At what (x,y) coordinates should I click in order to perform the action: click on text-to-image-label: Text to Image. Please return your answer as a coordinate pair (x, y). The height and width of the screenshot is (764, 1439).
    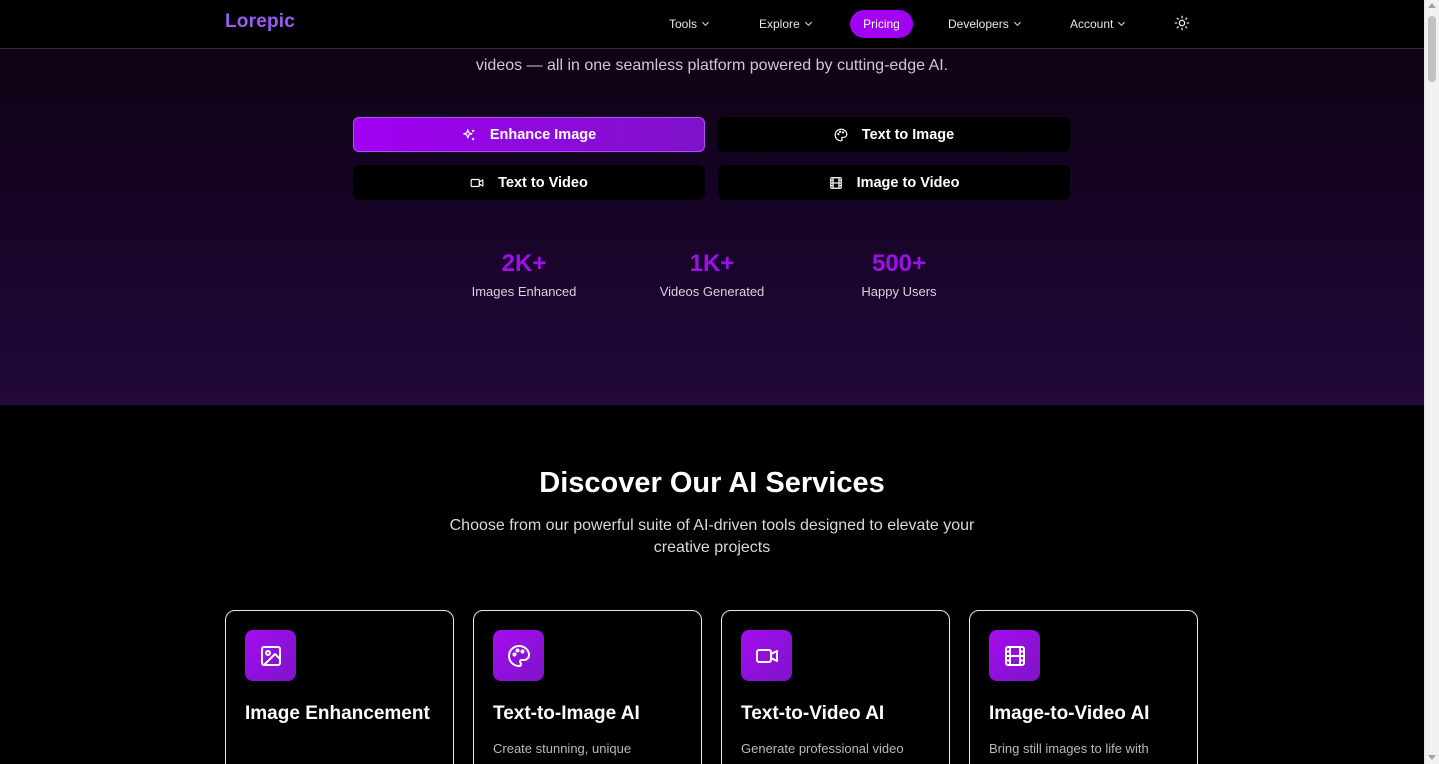
    Looking at the image, I should click on (908, 134).